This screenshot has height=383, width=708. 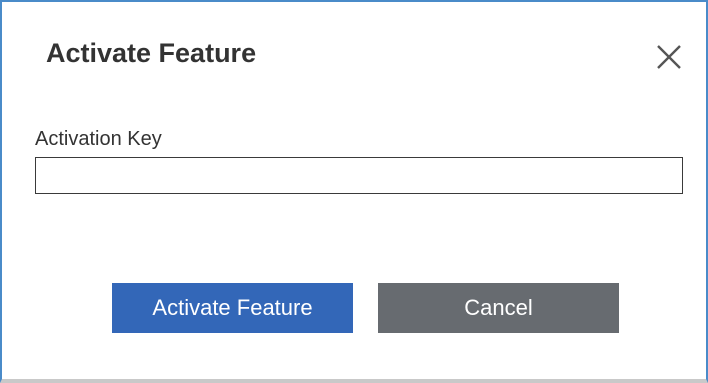 What do you see at coordinates (98, 139) in the screenshot?
I see `activation-key-label: Activation Key` at bounding box center [98, 139].